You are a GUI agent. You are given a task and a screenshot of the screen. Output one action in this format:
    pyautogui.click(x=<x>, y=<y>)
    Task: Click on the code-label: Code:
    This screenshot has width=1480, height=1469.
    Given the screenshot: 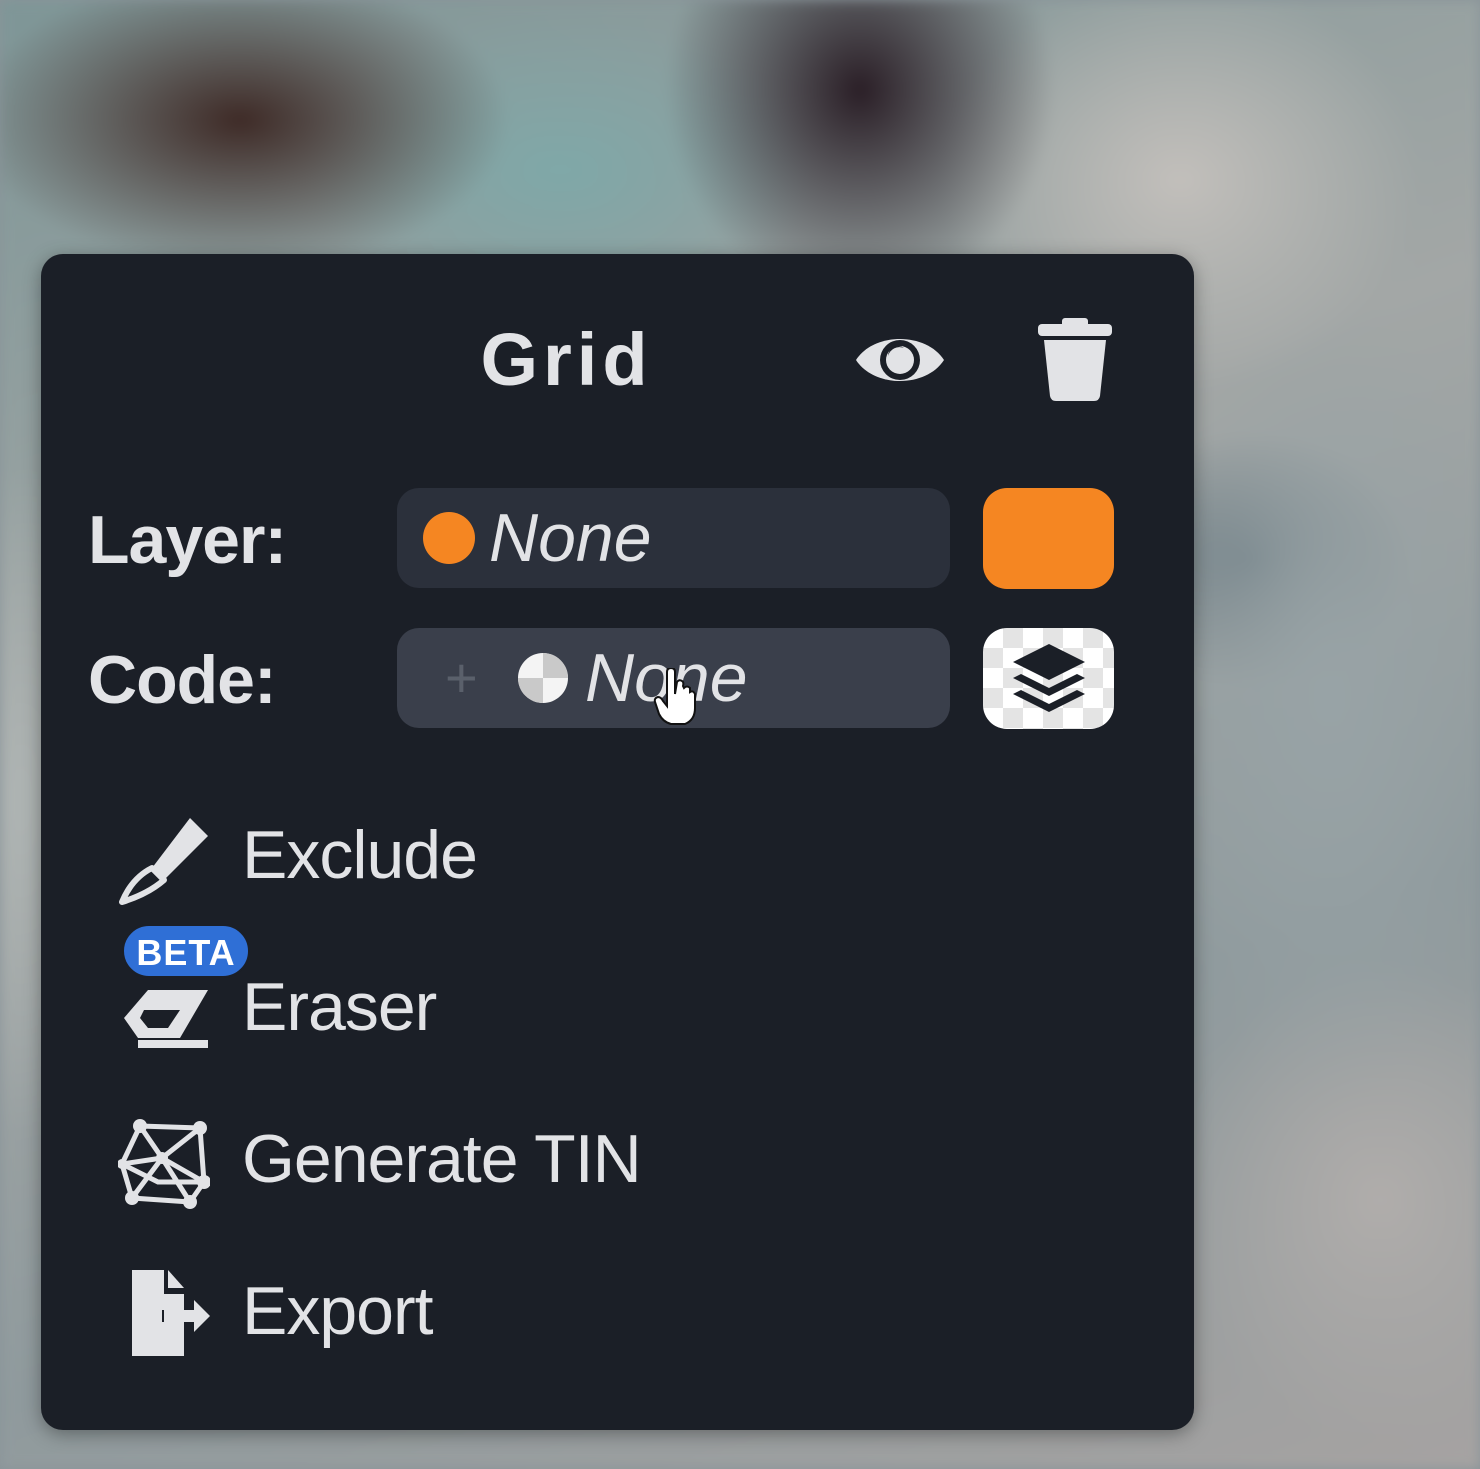 What is the action you would take?
    pyautogui.click(x=182, y=680)
    